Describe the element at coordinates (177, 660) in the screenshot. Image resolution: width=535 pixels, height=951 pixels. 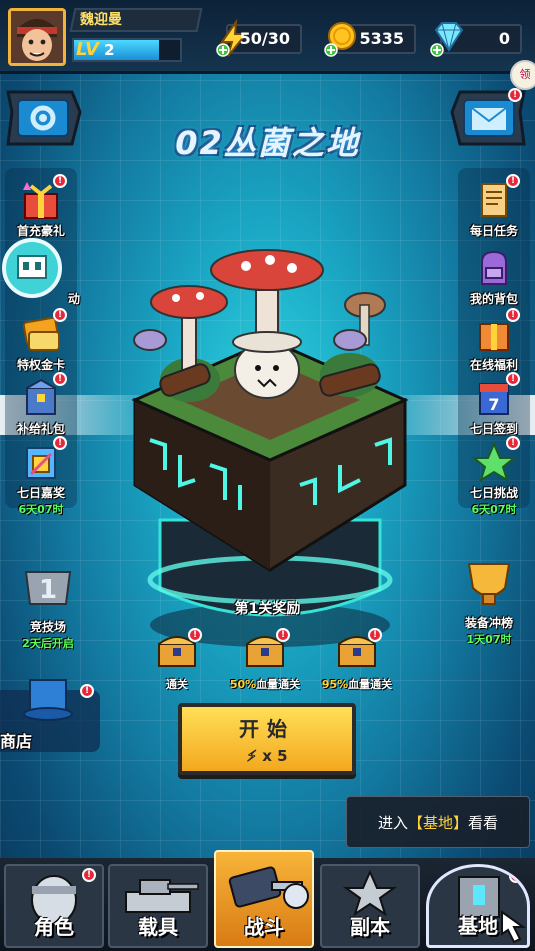
I see `reward-chest-clear: ! 通关` at that location.